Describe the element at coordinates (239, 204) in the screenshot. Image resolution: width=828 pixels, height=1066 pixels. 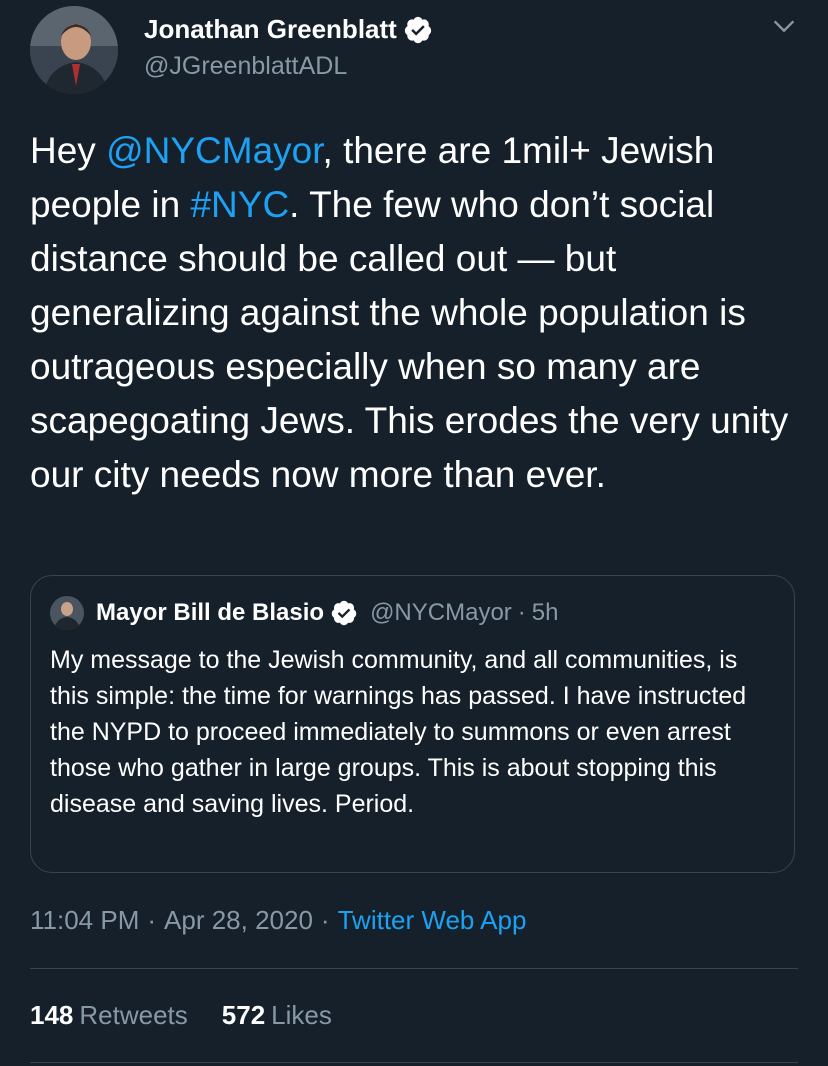
I see `hashtag-link: #NYC` at that location.